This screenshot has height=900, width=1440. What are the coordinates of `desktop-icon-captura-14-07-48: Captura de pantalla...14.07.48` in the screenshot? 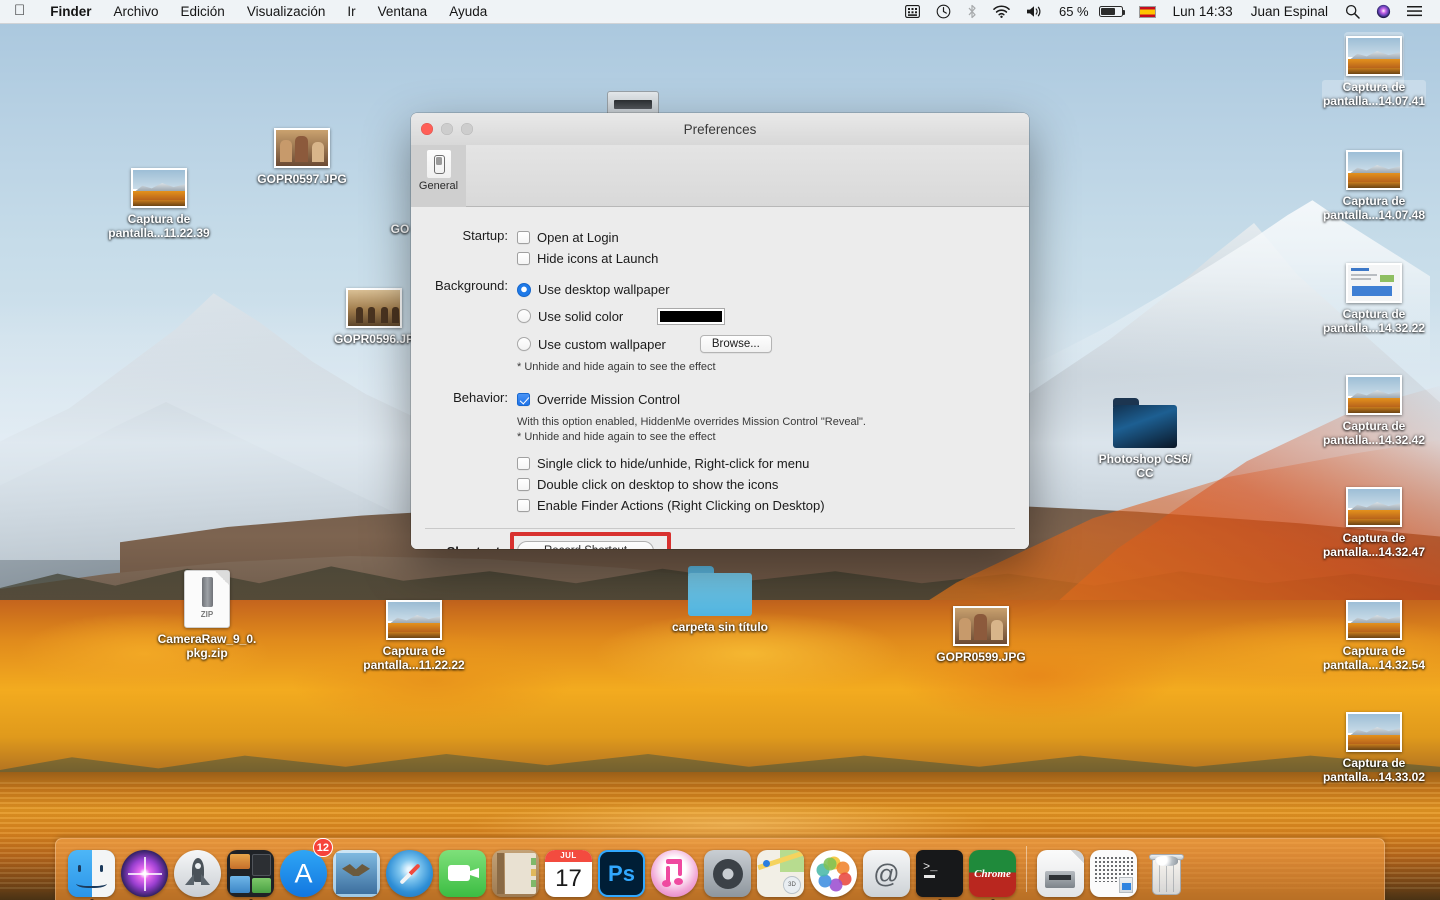 It's located at (1374, 186).